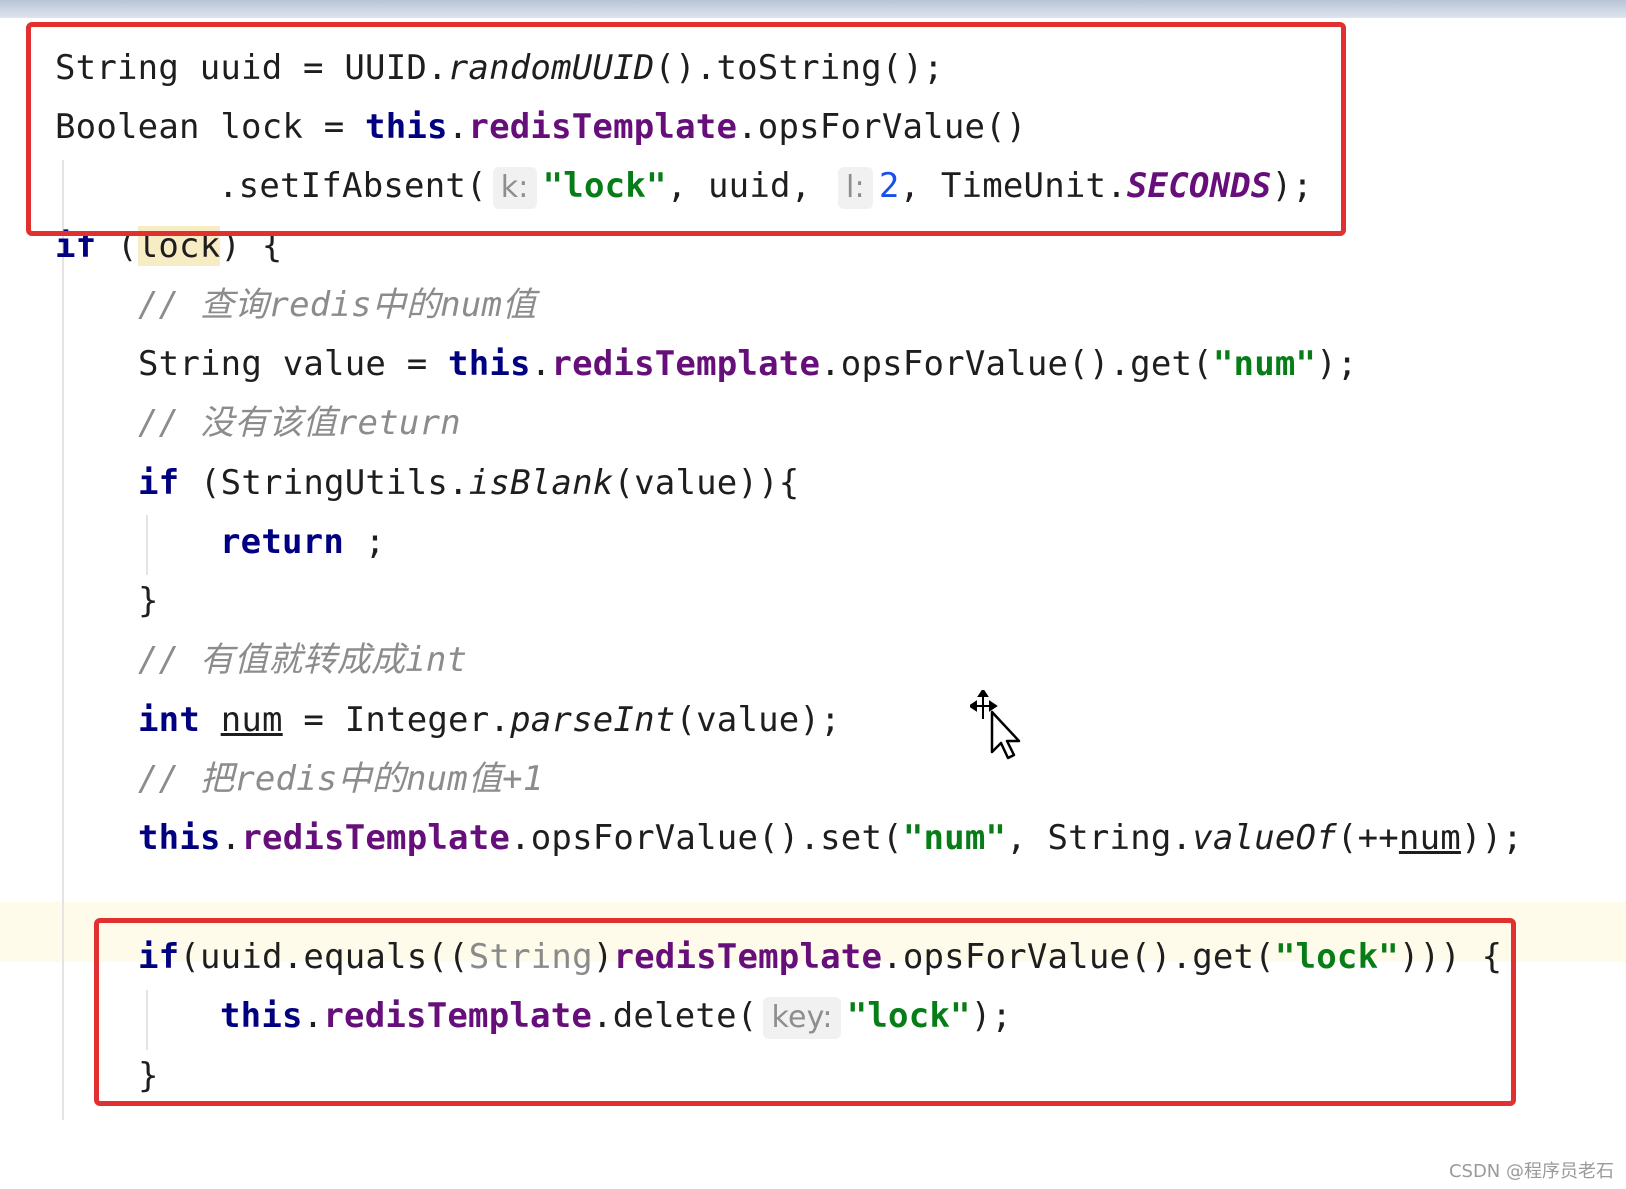  Describe the element at coordinates (489, 720) in the screenshot. I see `code-line: int num = Integer.parseInt(value);` at that location.